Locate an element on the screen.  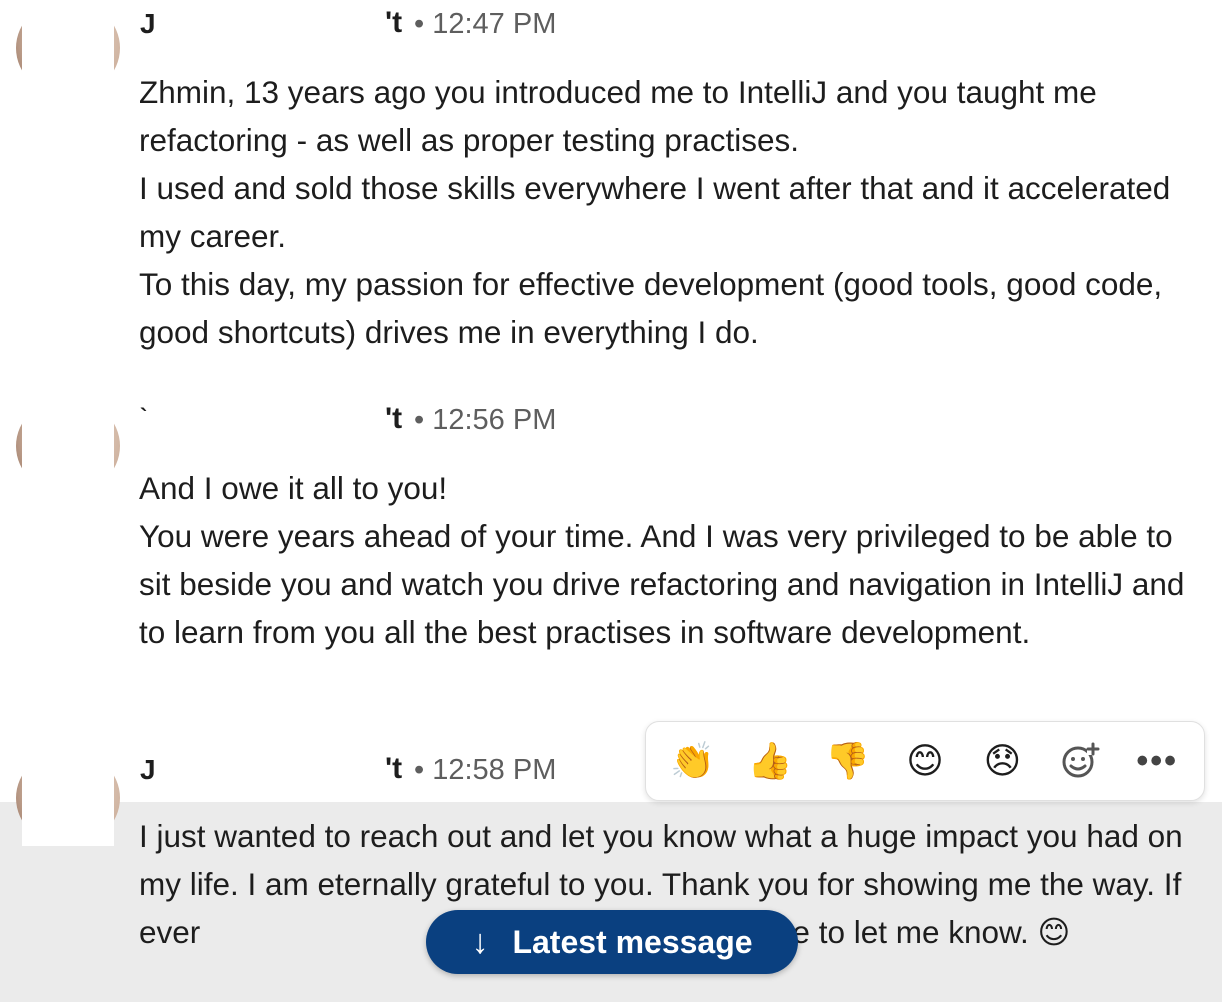
clapping-hands-icon: 👏 is located at coordinates (693, 761).